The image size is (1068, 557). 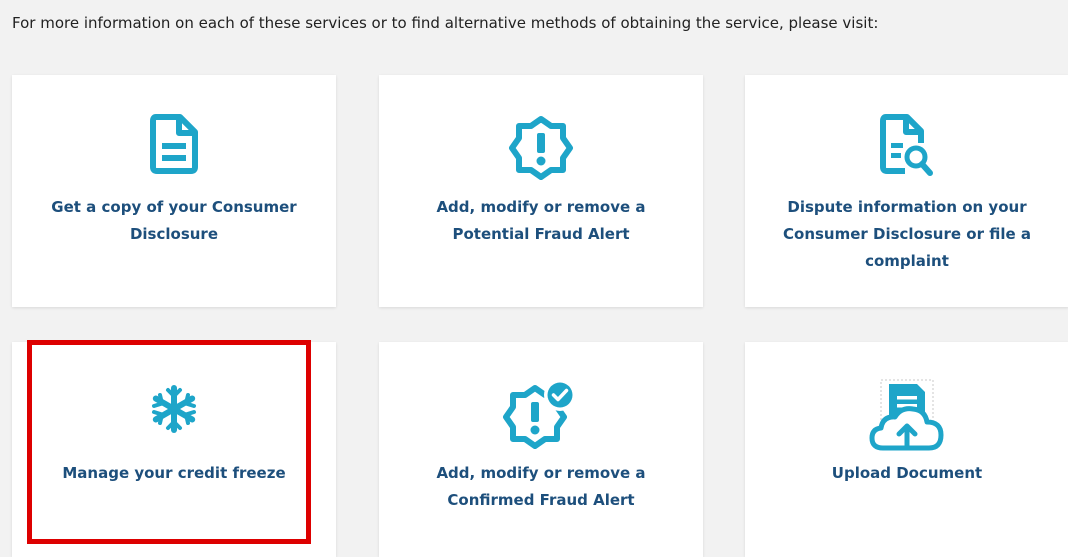 What do you see at coordinates (174, 191) in the screenshot?
I see `service-card-consumer-disclosure: Get a copy of your Consumer Disclosure` at bounding box center [174, 191].